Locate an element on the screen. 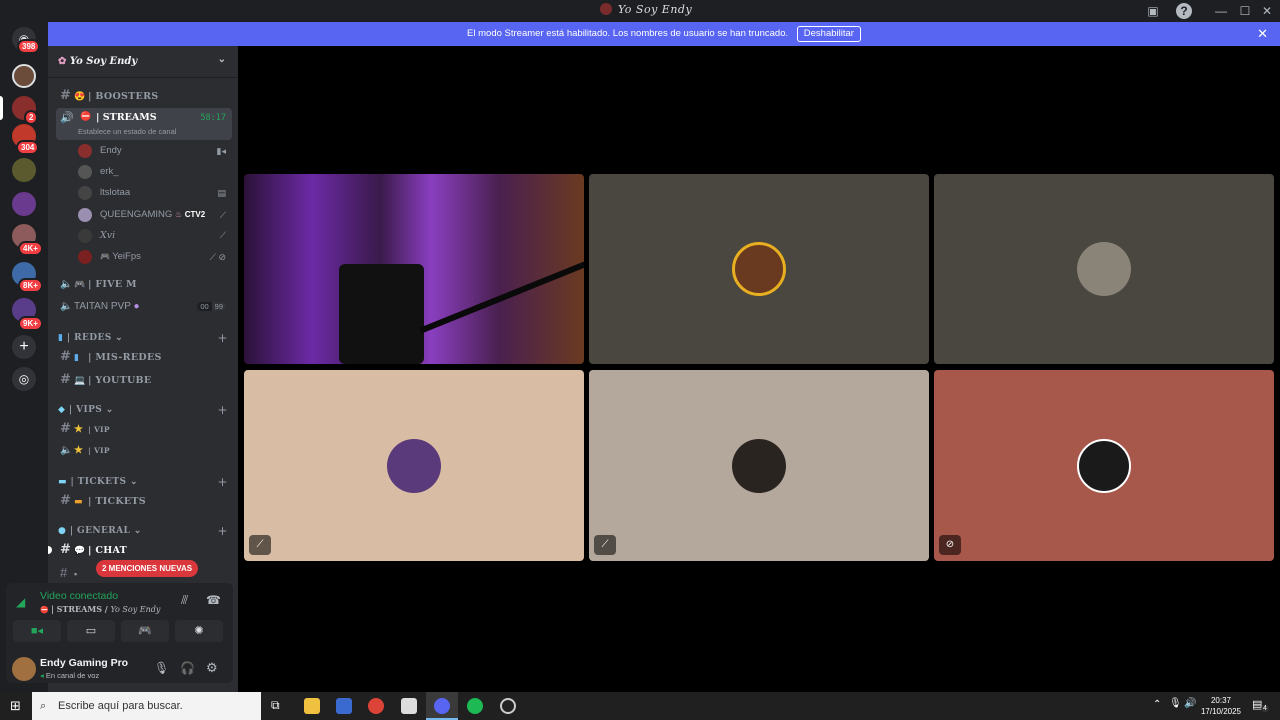 The width and height of the screenshot is (1280, 720). clock: 20:37 17/10/2025 is located at coordinates (1221, 706).